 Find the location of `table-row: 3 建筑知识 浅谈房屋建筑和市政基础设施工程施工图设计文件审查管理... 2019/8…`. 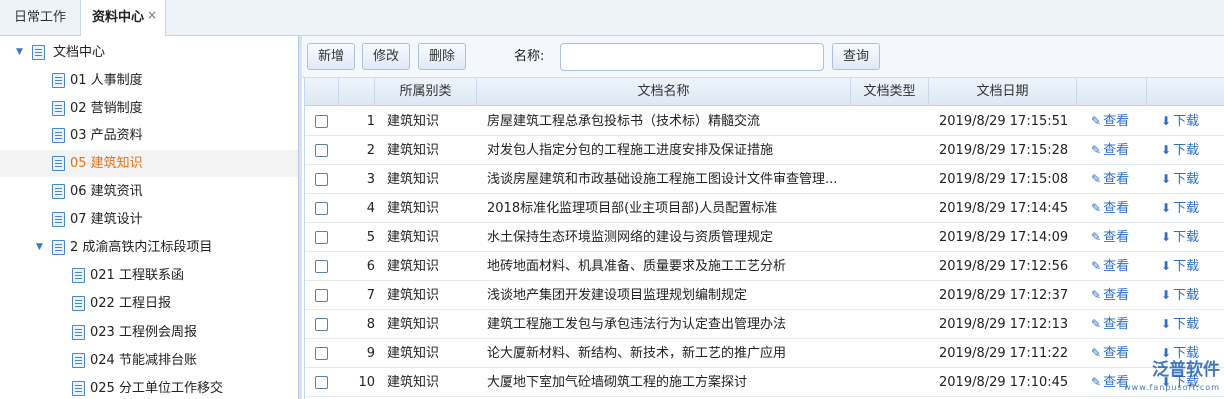

table-row: 3 建筑知识 浅谈房屋建筑和市政基础设施工程施工图设计文件审查管理... 2019/8… is located at coordinates (764, 179).